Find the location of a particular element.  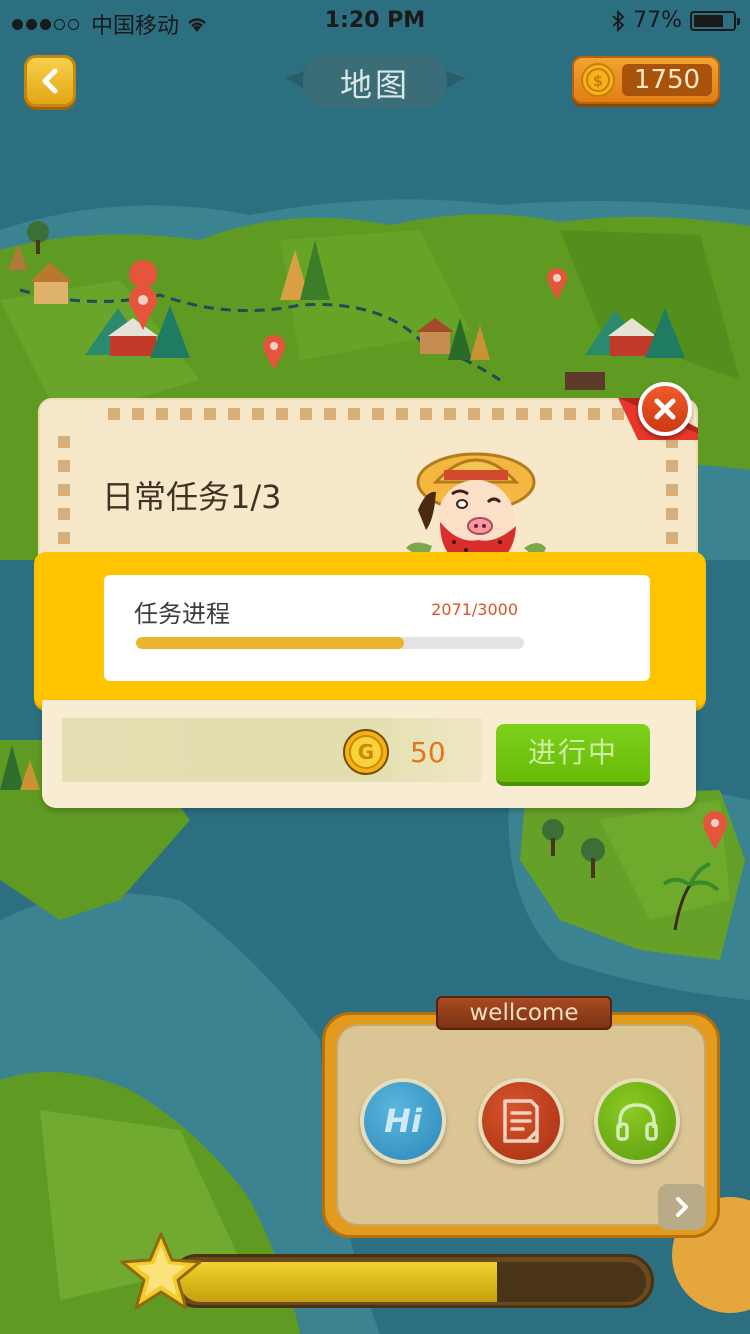

status-bar: 中国移动 1:20 PM 77% is located at coordinates (375, 20).